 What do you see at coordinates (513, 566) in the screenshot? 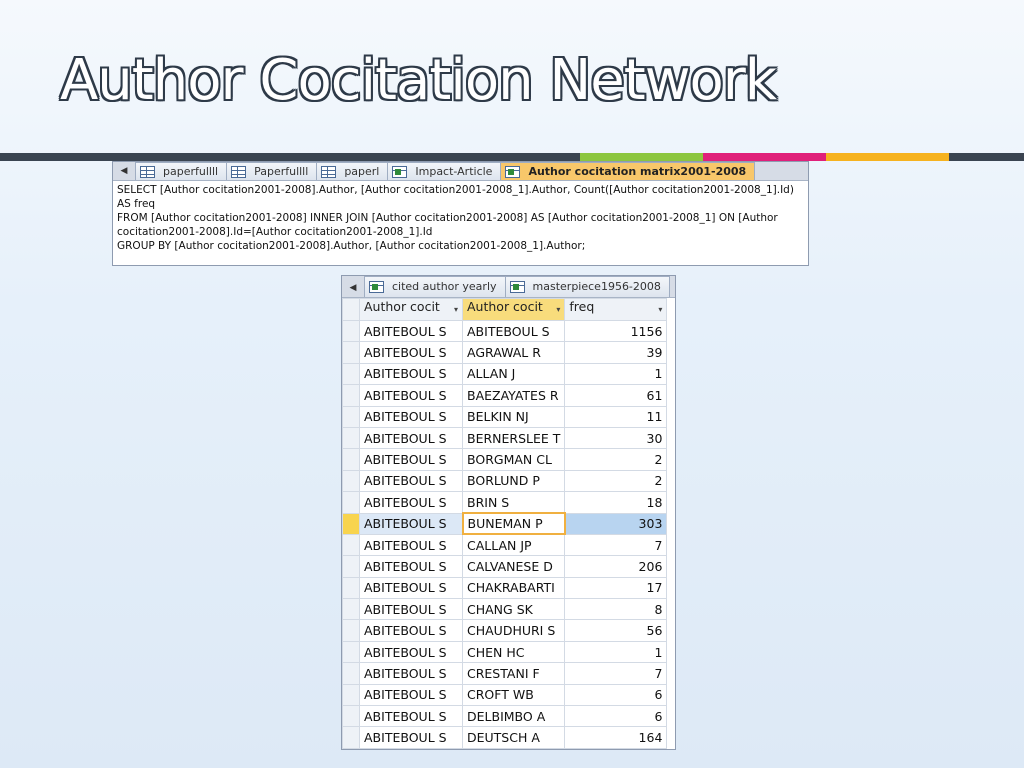
I see `author-cell: CALVANESE D` at bounding box center [513, 566].